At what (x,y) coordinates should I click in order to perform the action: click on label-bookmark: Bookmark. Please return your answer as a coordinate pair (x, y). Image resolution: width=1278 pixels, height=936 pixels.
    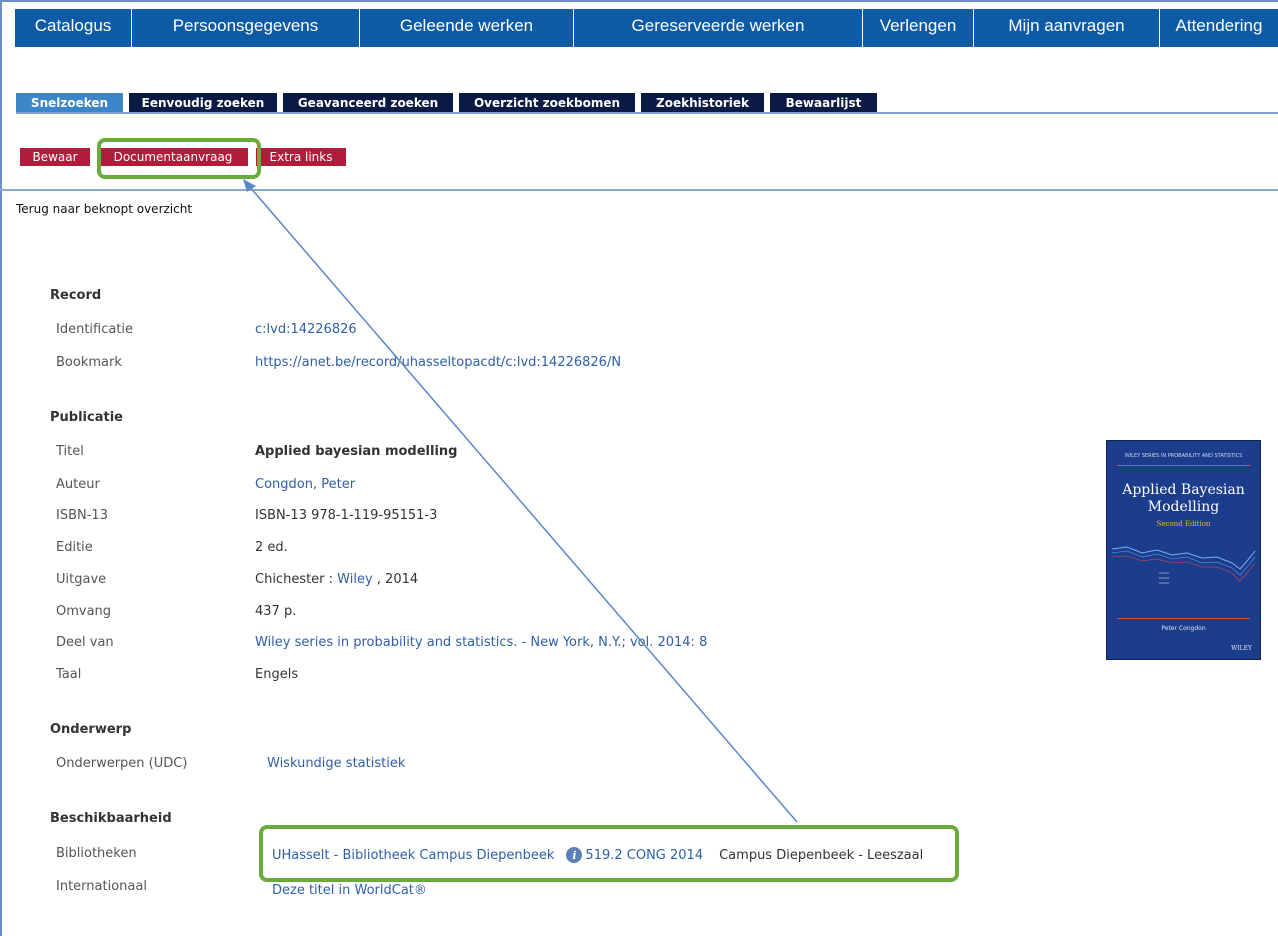
    Looking at the image, I should click on (89, 362).